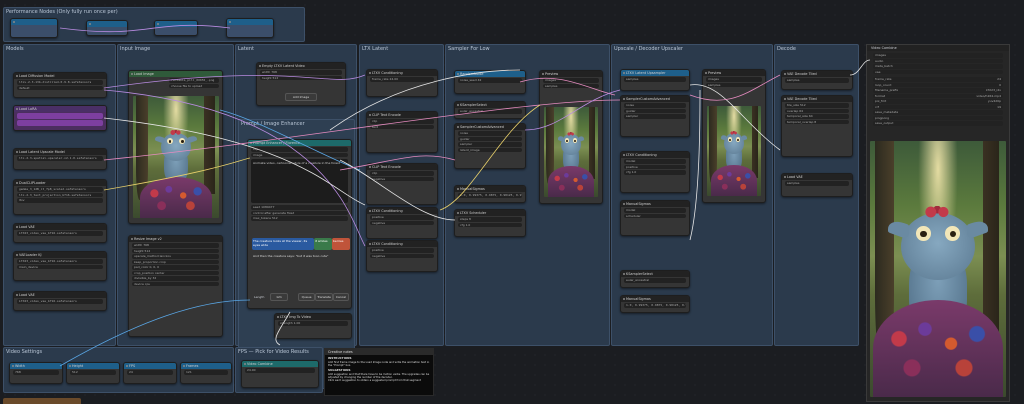  Describe the element at coordinates (938, 106) in the screenshot. I see `crf-widget: crf 19` at that location.